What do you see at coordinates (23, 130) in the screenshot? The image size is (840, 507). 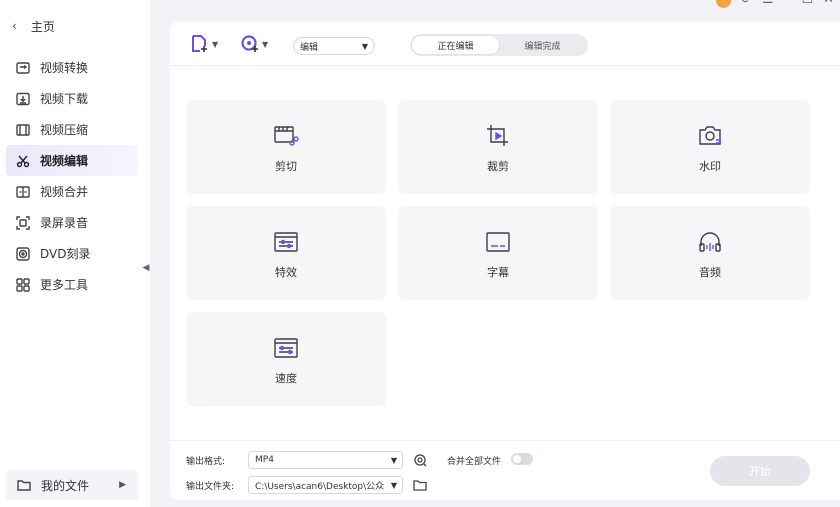 I see `compress-icon` at bounding box center [23, 130].